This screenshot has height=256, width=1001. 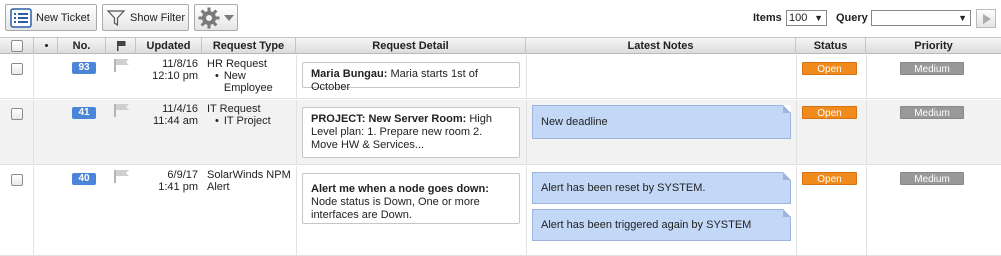 I want to click on select-all-column, so click(x=17, y=46).